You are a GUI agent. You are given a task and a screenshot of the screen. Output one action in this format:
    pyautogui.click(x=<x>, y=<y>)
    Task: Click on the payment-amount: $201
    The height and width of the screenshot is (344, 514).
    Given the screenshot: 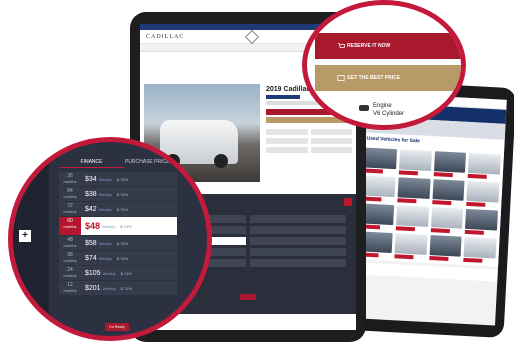 What is the action you would take?
    pyautogui.click(x=93, y=288)
    